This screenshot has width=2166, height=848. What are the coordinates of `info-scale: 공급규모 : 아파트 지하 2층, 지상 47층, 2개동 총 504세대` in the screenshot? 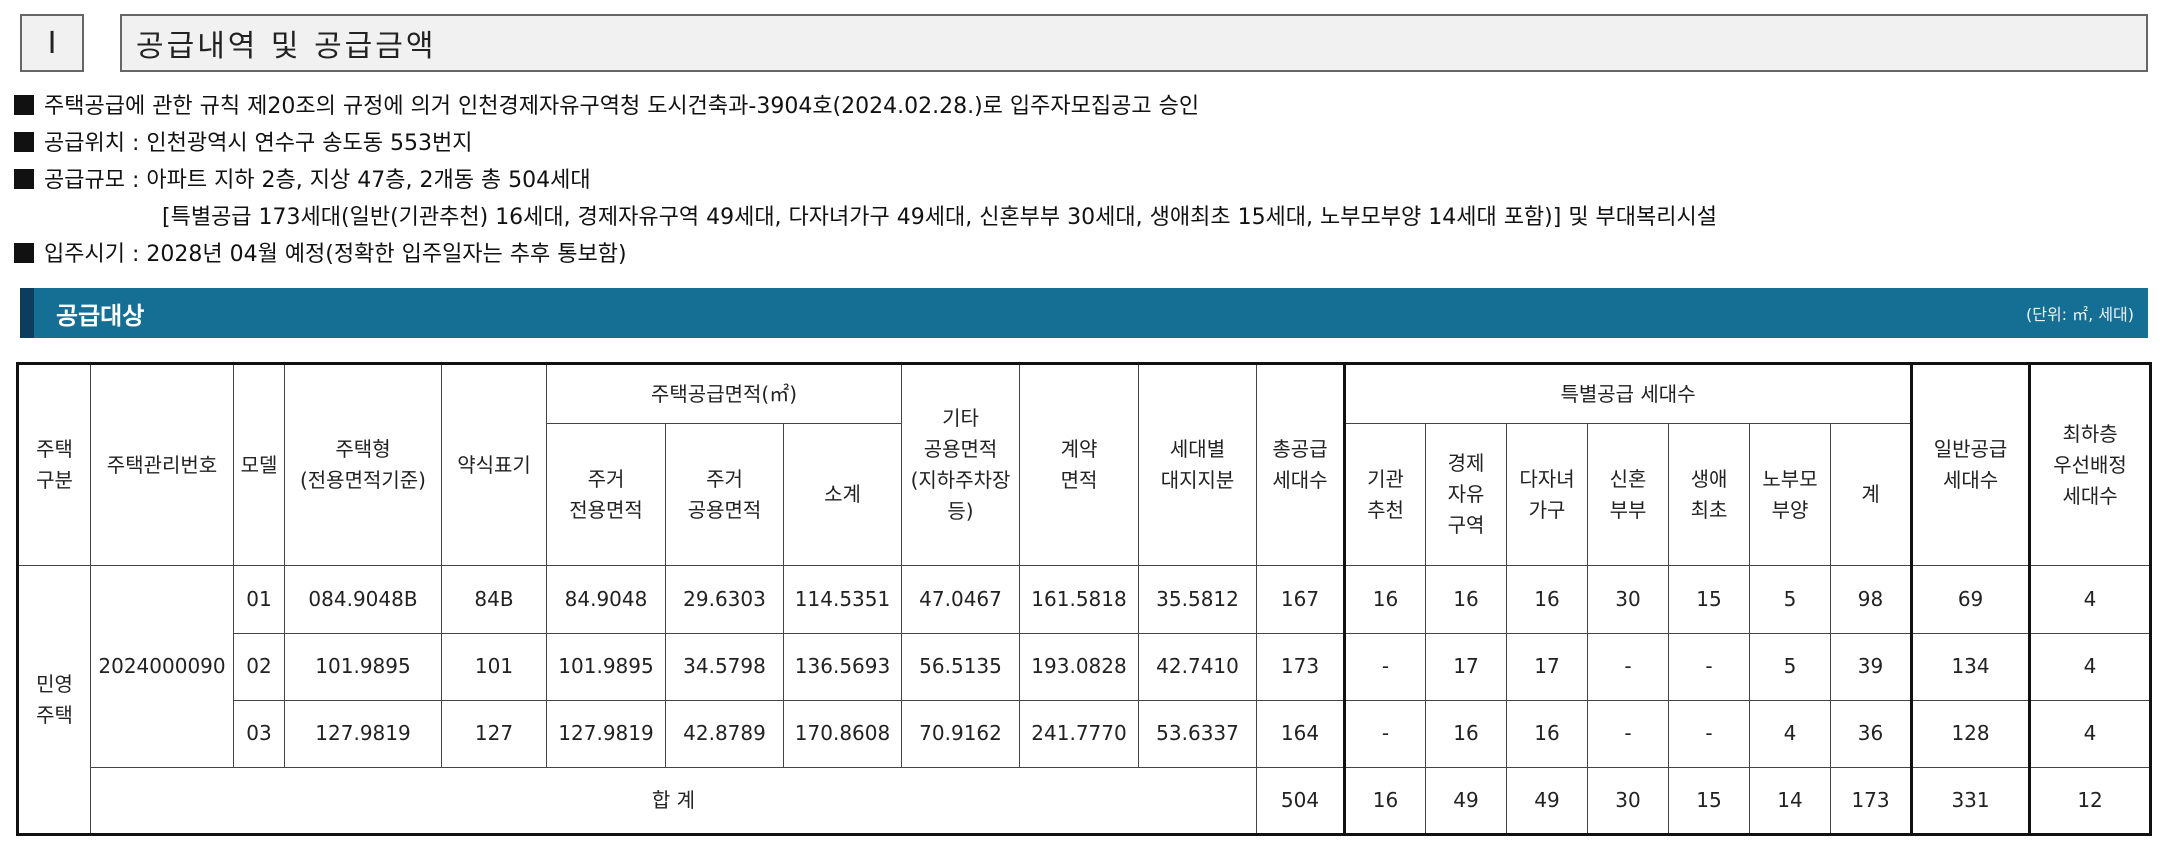 It's located at (865, 180).